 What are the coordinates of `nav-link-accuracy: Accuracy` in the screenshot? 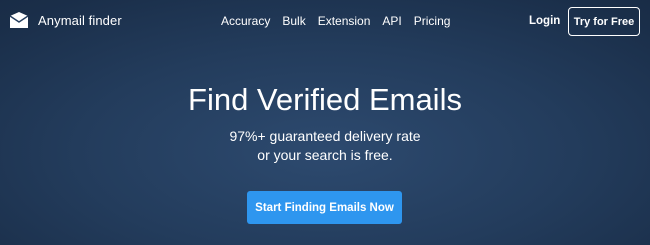 It's located at (245, 21).